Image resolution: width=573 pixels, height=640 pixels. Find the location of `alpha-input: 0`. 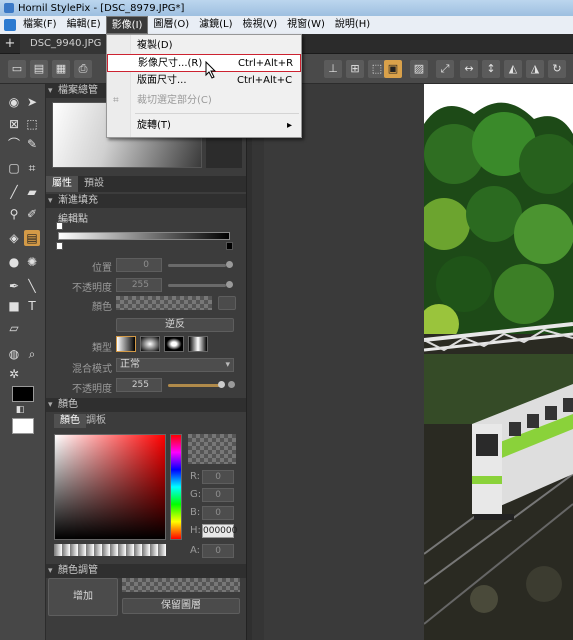

alpha-input: 0 is located at coordinates (218, 551).